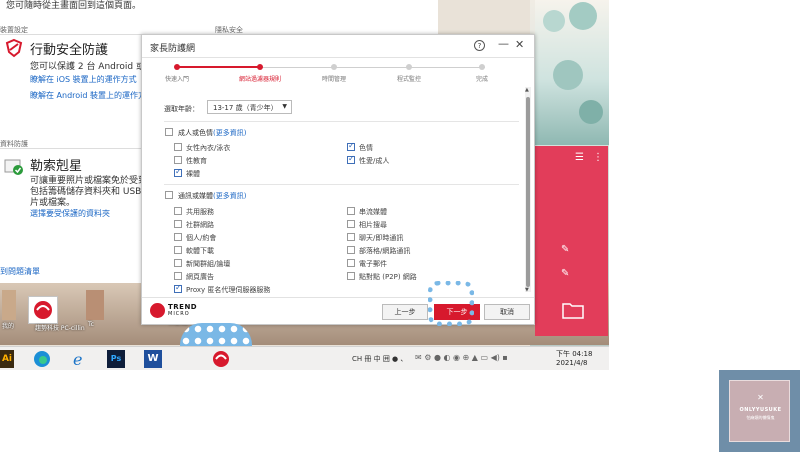 This screenshot has width=800, height=452. I want to click on logo-text: TREND, so click(183, 307).